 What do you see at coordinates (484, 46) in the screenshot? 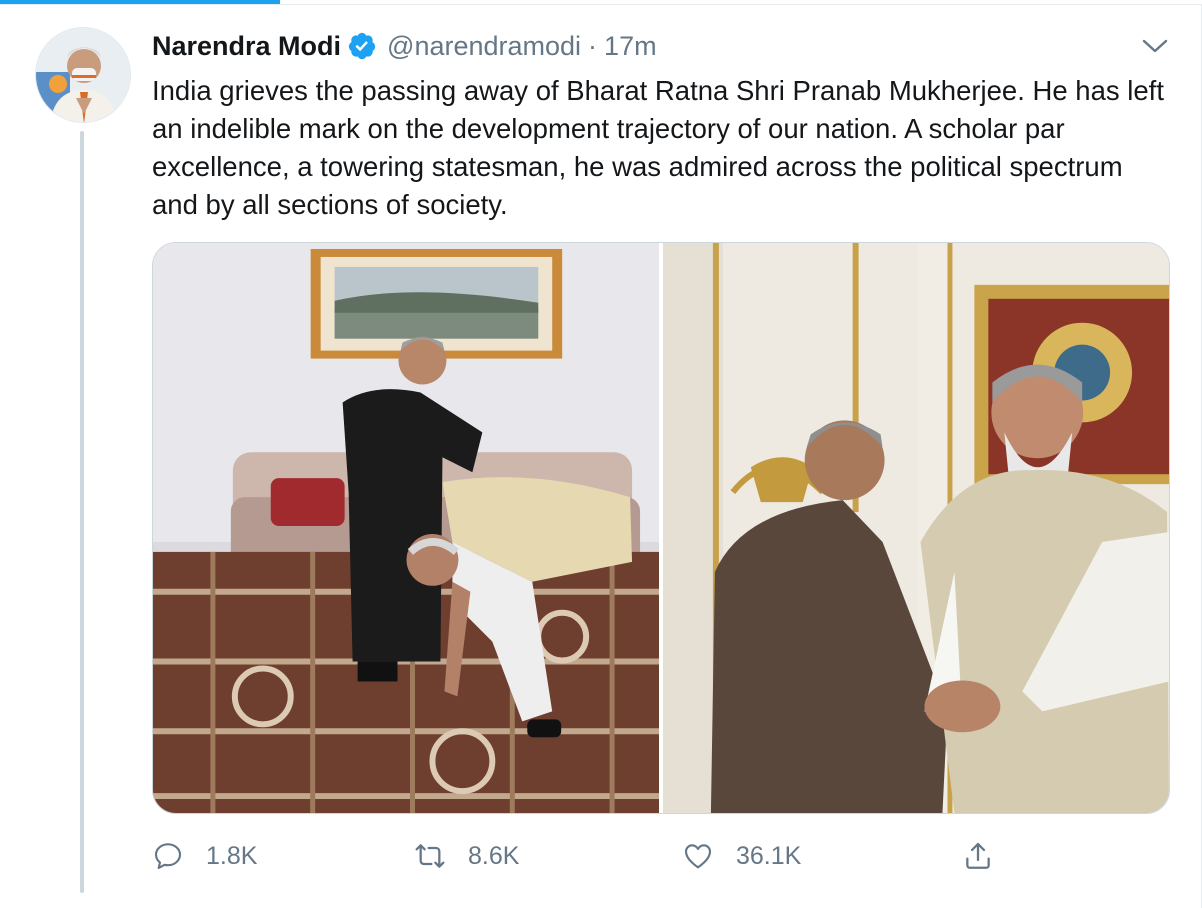
I see `handle: @narendramodi` at bounding box center [484, 46].